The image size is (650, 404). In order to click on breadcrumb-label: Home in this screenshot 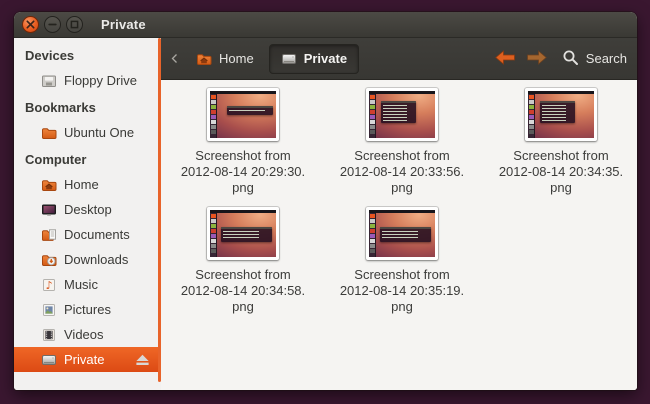, I will do `click(236, 58)`.